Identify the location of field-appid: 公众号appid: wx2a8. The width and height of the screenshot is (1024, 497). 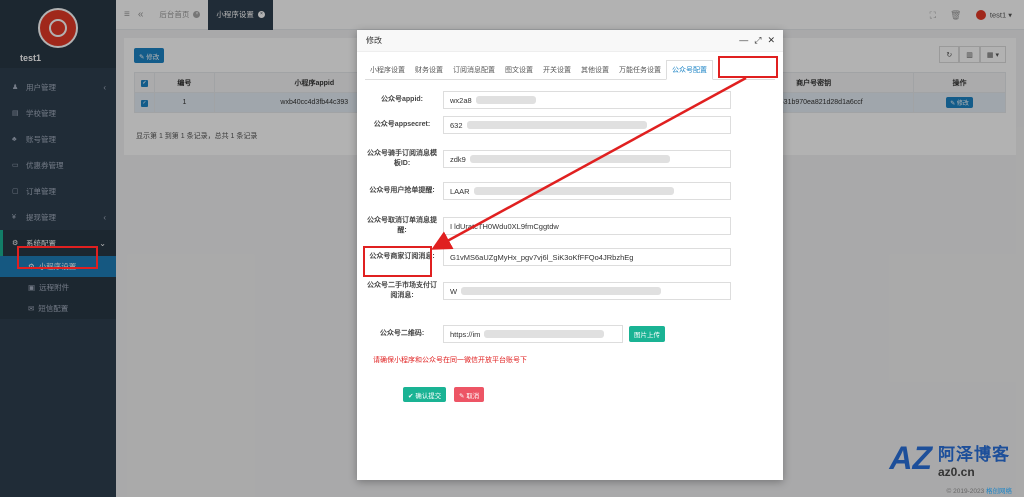
(555, 100).